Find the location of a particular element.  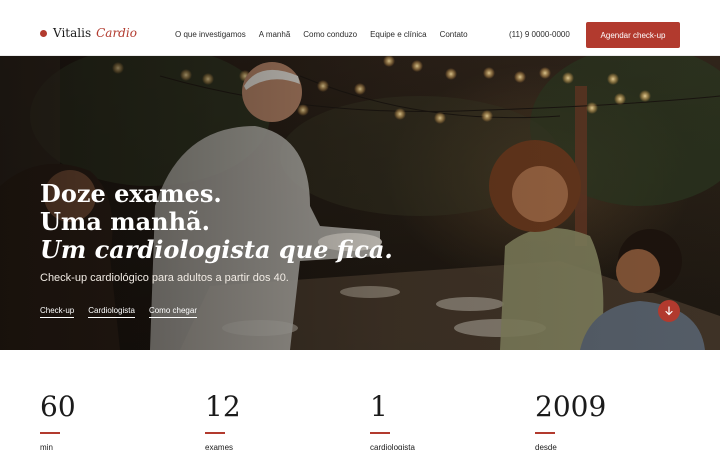

stat-label: min is located at coordinates (46, 446).